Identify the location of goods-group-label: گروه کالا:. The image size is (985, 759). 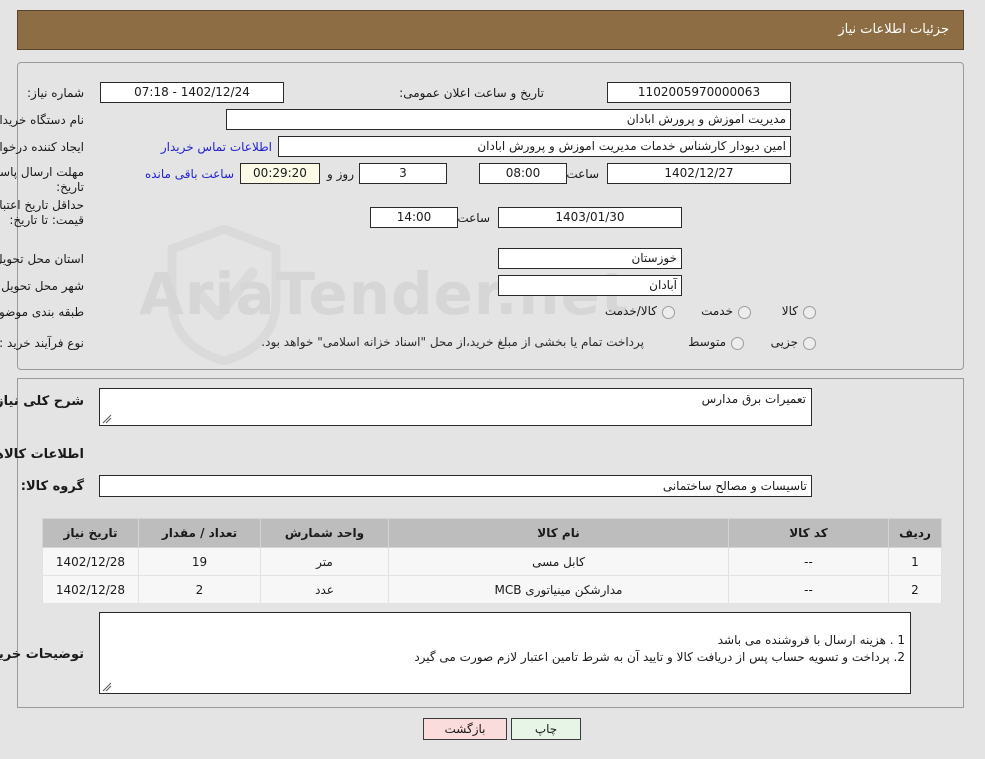
(53, 486).